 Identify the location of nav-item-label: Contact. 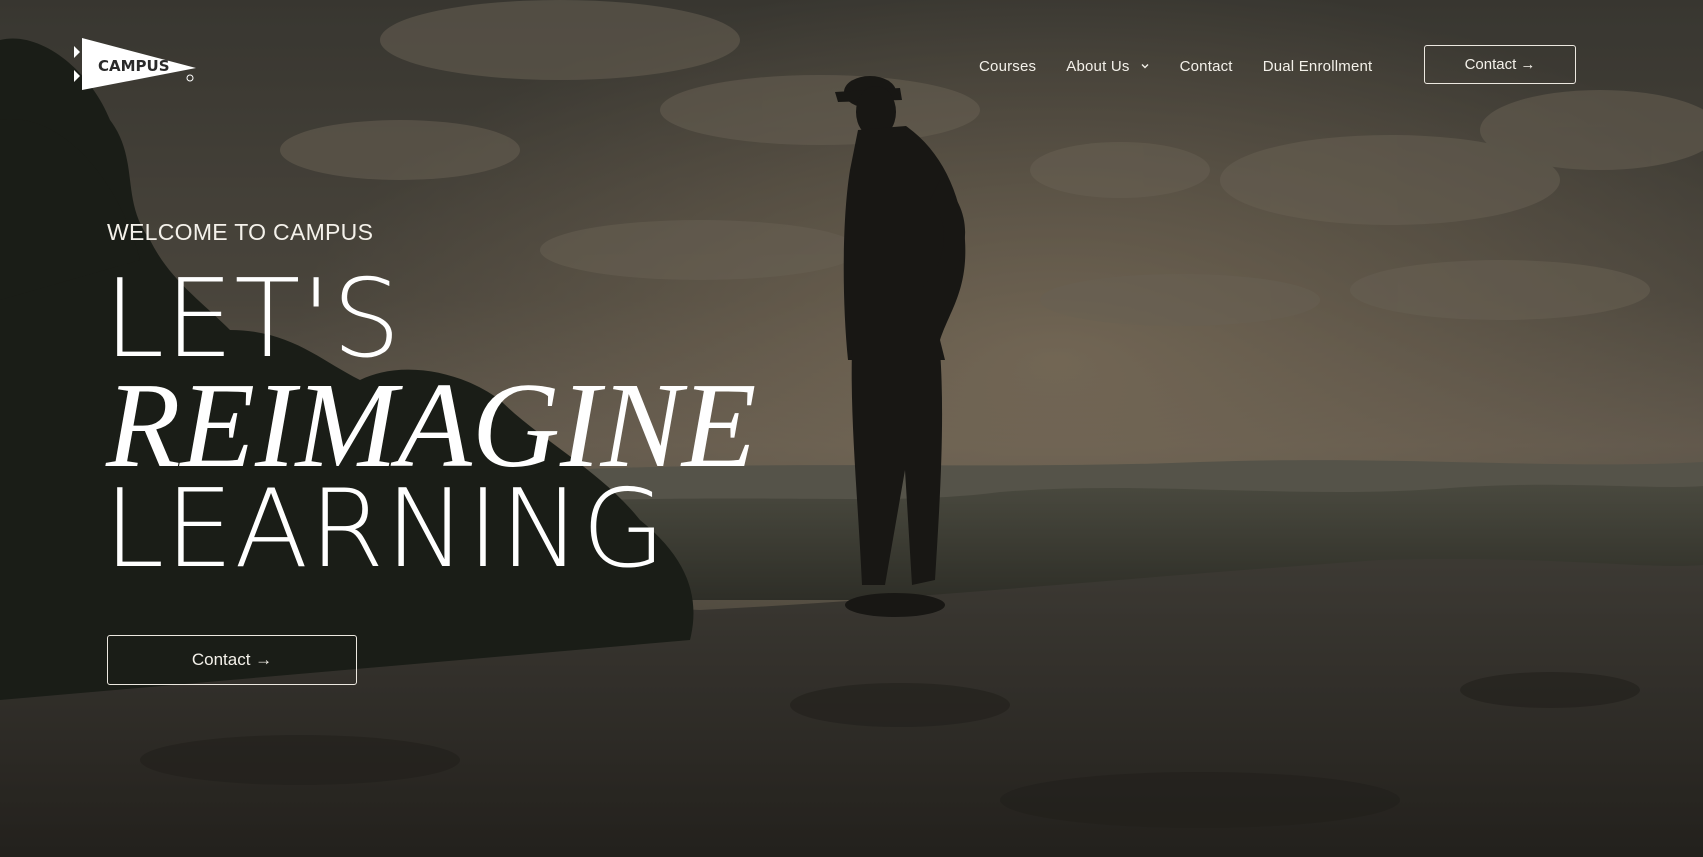
(1206, 66).